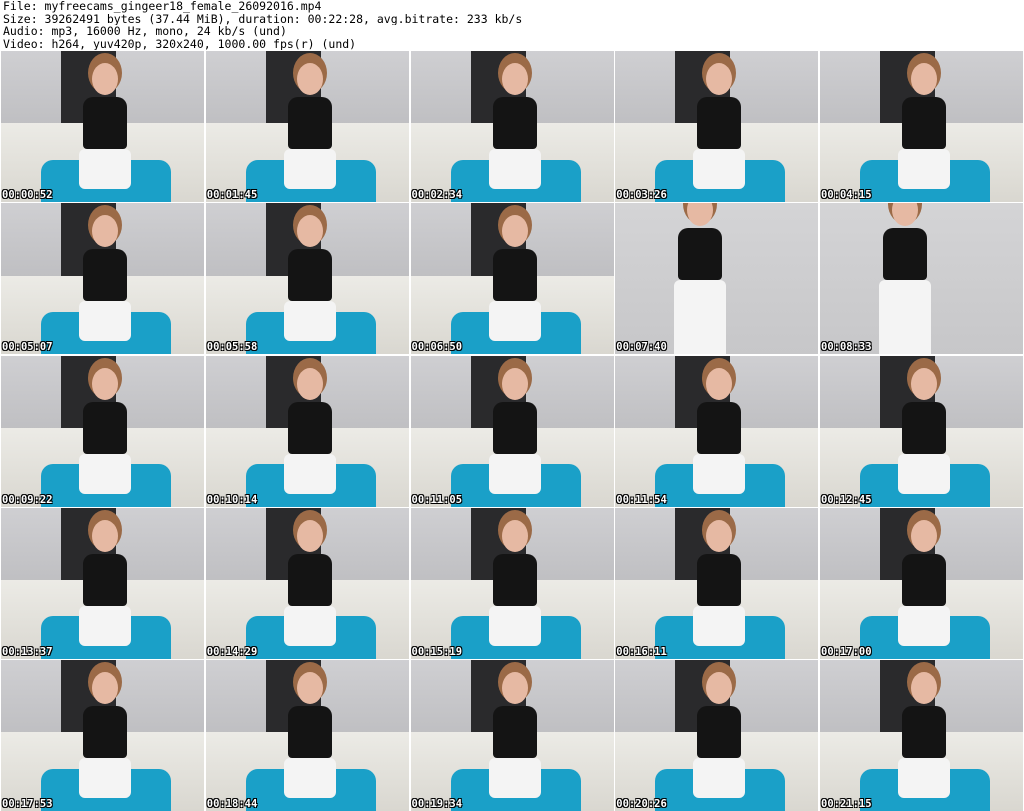  I want to click on video-thumbnail: 00:21:15, so click(921, 735).